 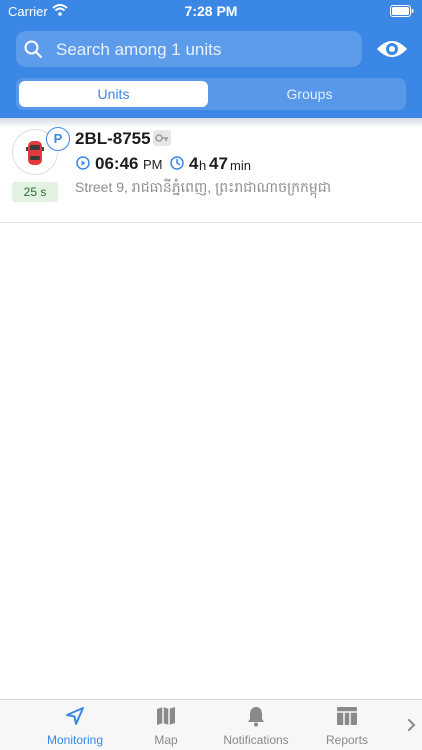 I want to click on car-icon, so click(x=35, y=153).